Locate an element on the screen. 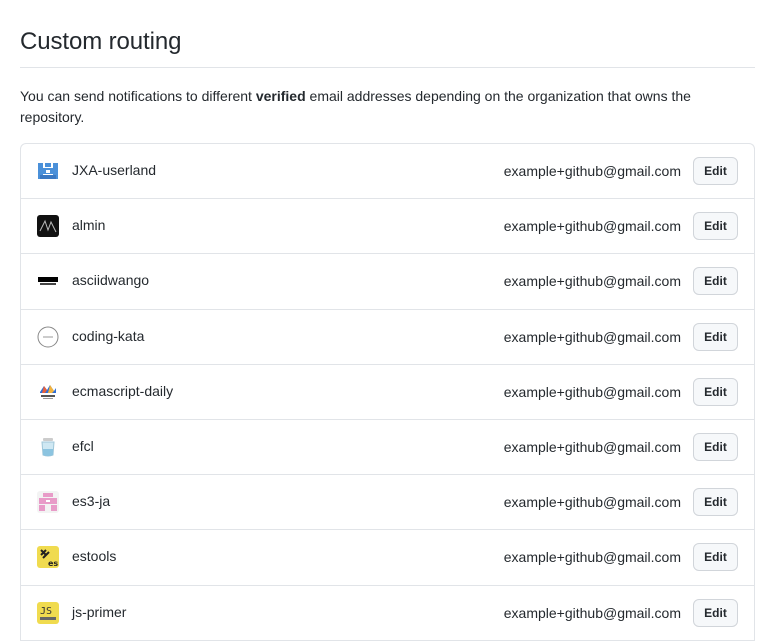 The image size is (777, 642). routing-row: es3-ja example+github@gmail.com Edit is located at coordinates (387, 503).